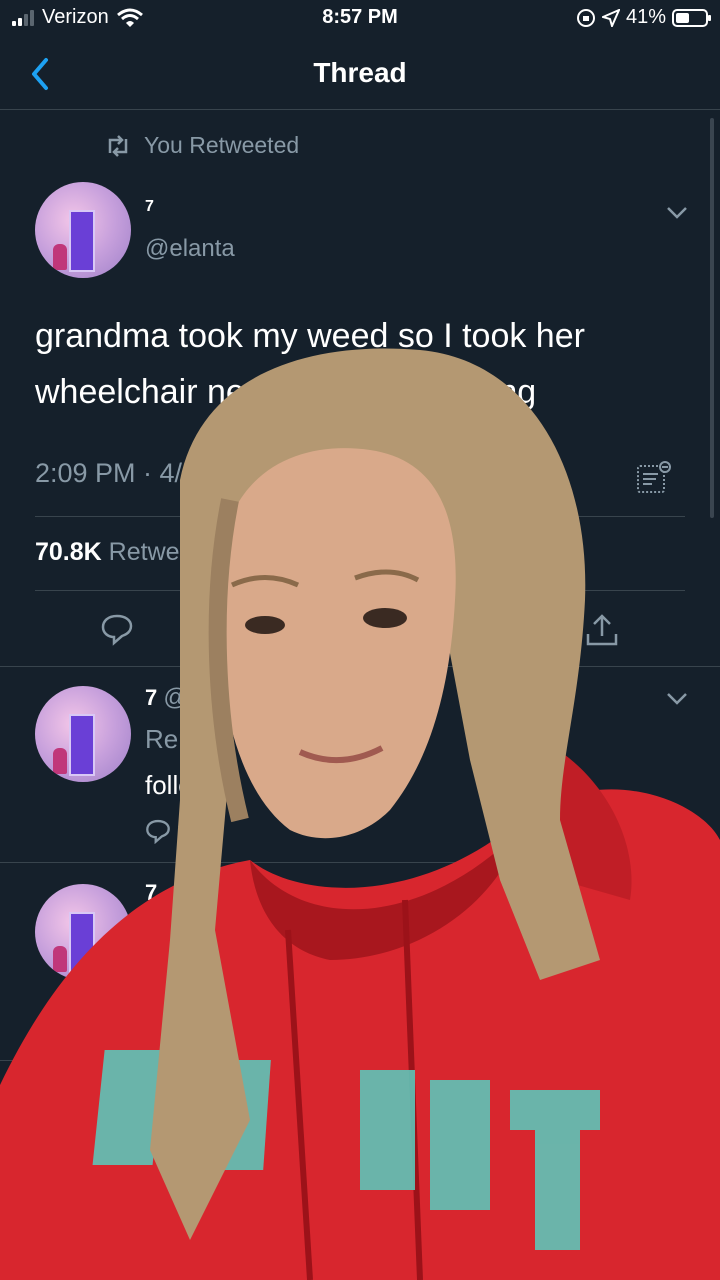 This screenshot has height=1280, width=720. What do you see at coordinates (654, 478) in the screenshot?
I see `analytics-icon` at bounding box center [654, 478].